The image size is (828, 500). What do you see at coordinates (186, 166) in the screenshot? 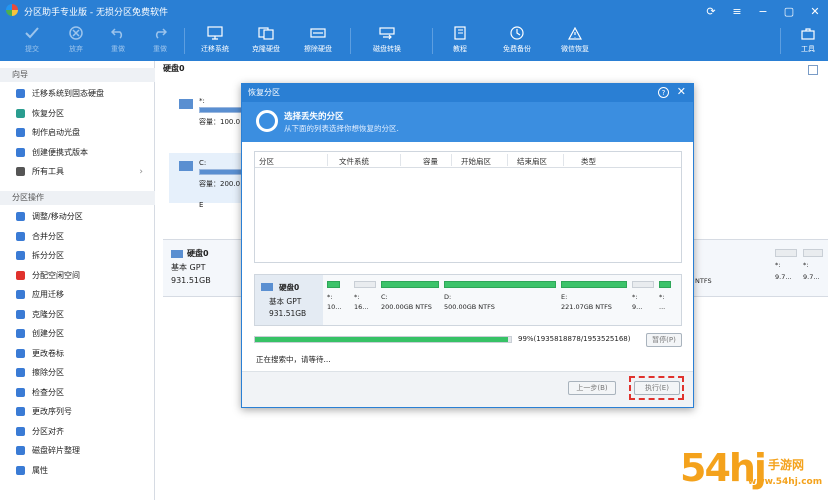
I see `windows-icon` at bounding box center [186, 166].